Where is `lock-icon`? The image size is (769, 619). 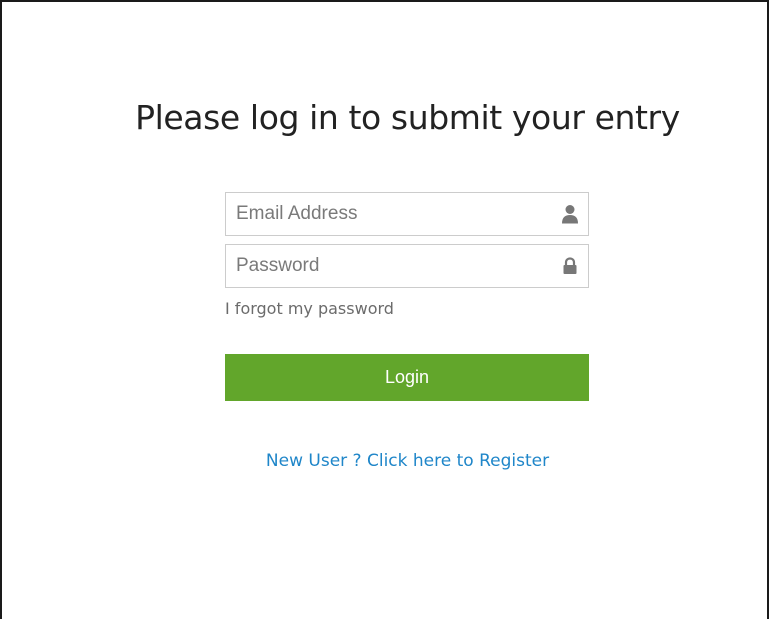 lock-icon is located at coordinates (570, 266).